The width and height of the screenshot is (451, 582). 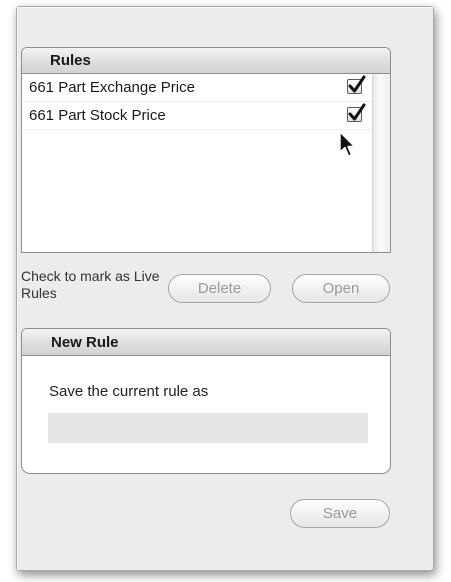 I want to click on delete-button: Delete, so click(x=219, y=288).